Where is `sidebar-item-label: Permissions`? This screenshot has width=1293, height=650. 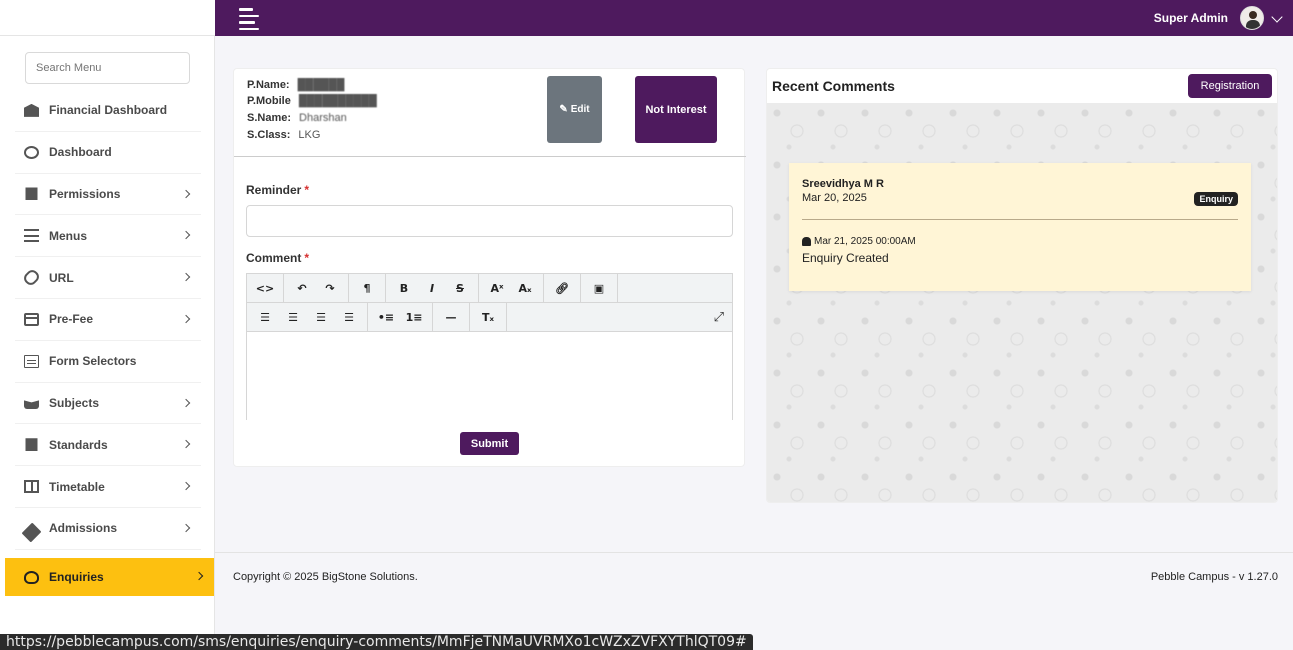 sidebar-item-label: Permissions is located at coordinates (85, 193).